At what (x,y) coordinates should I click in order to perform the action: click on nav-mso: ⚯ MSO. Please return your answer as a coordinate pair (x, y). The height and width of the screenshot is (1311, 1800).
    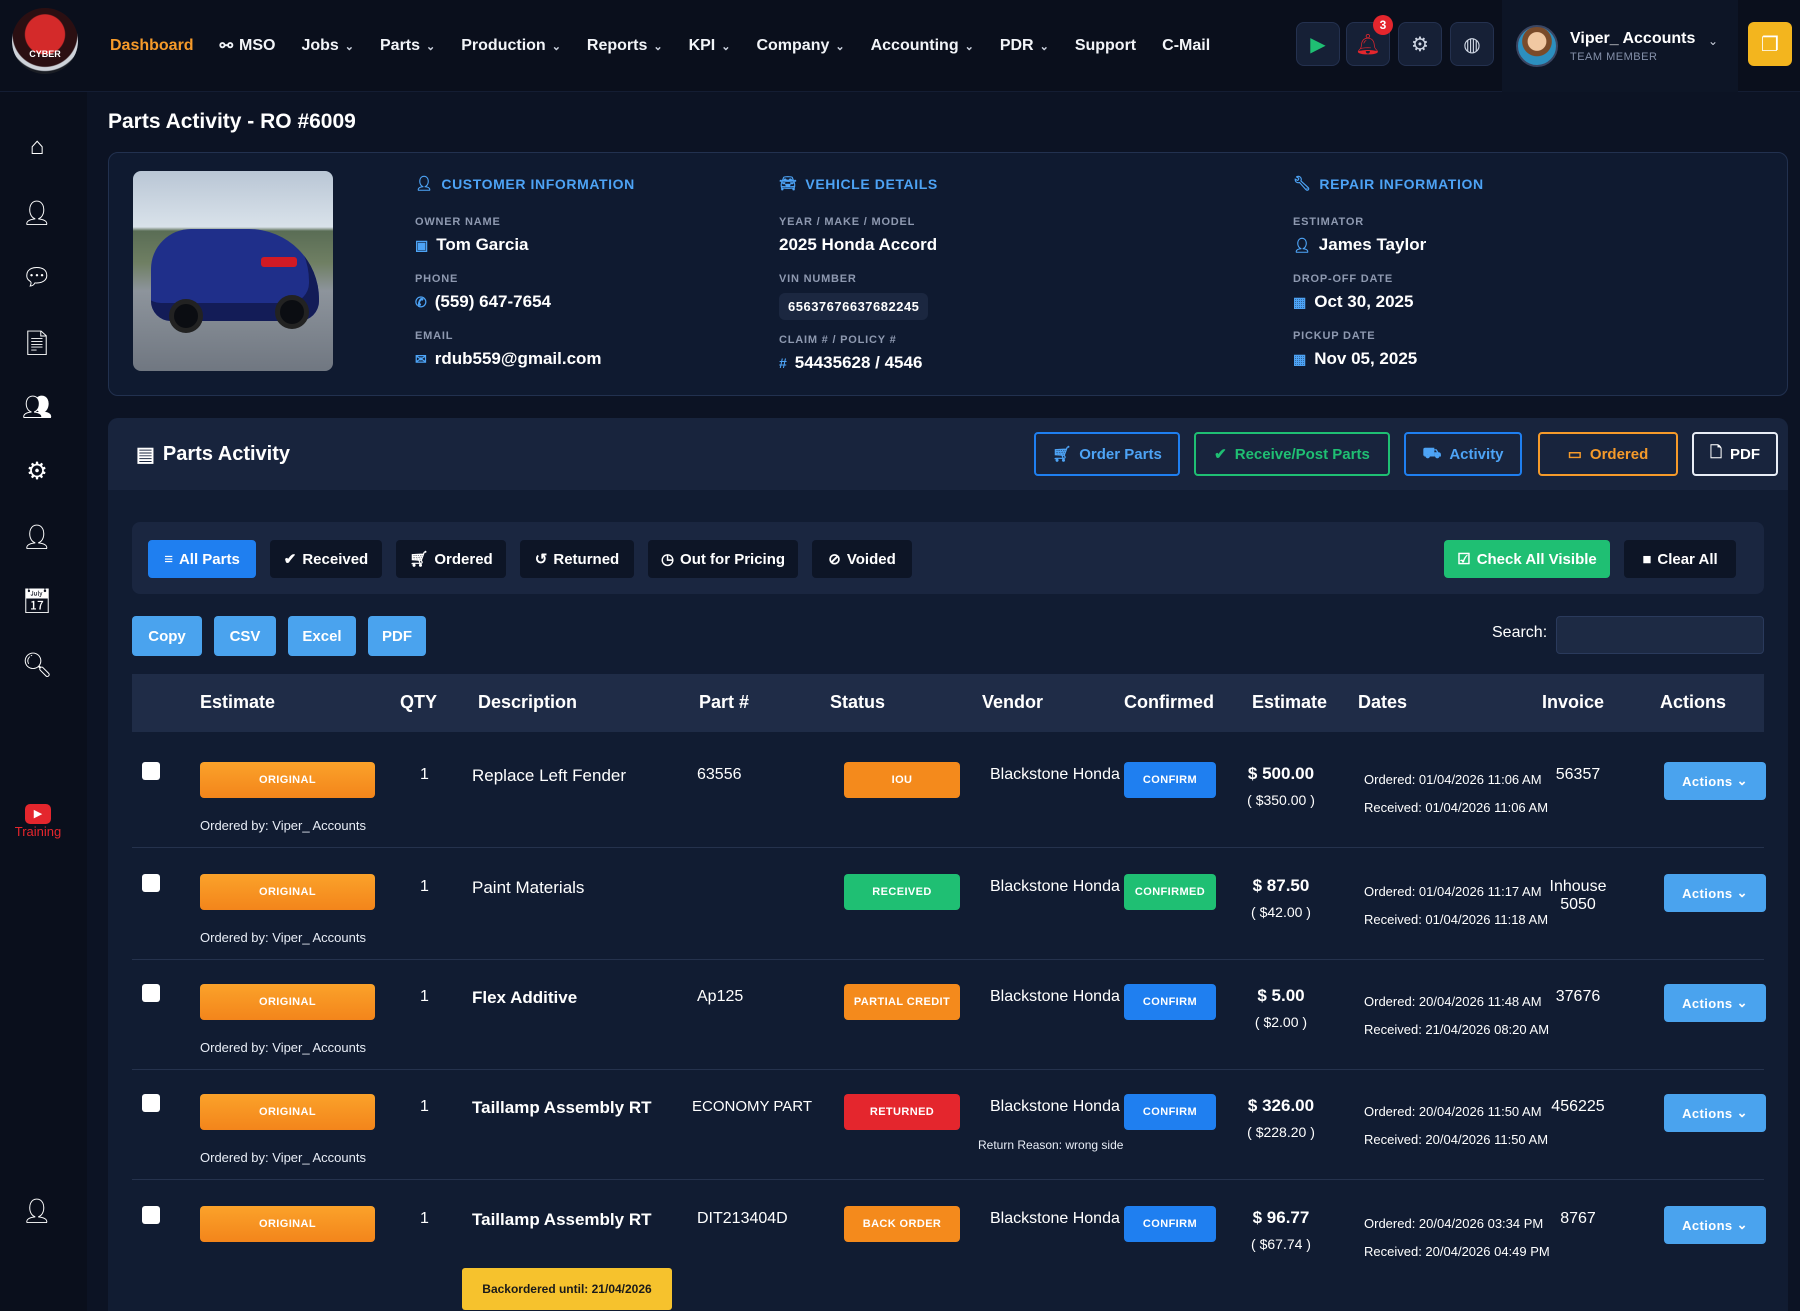
    Looking at the image, I should click on (248, 46).